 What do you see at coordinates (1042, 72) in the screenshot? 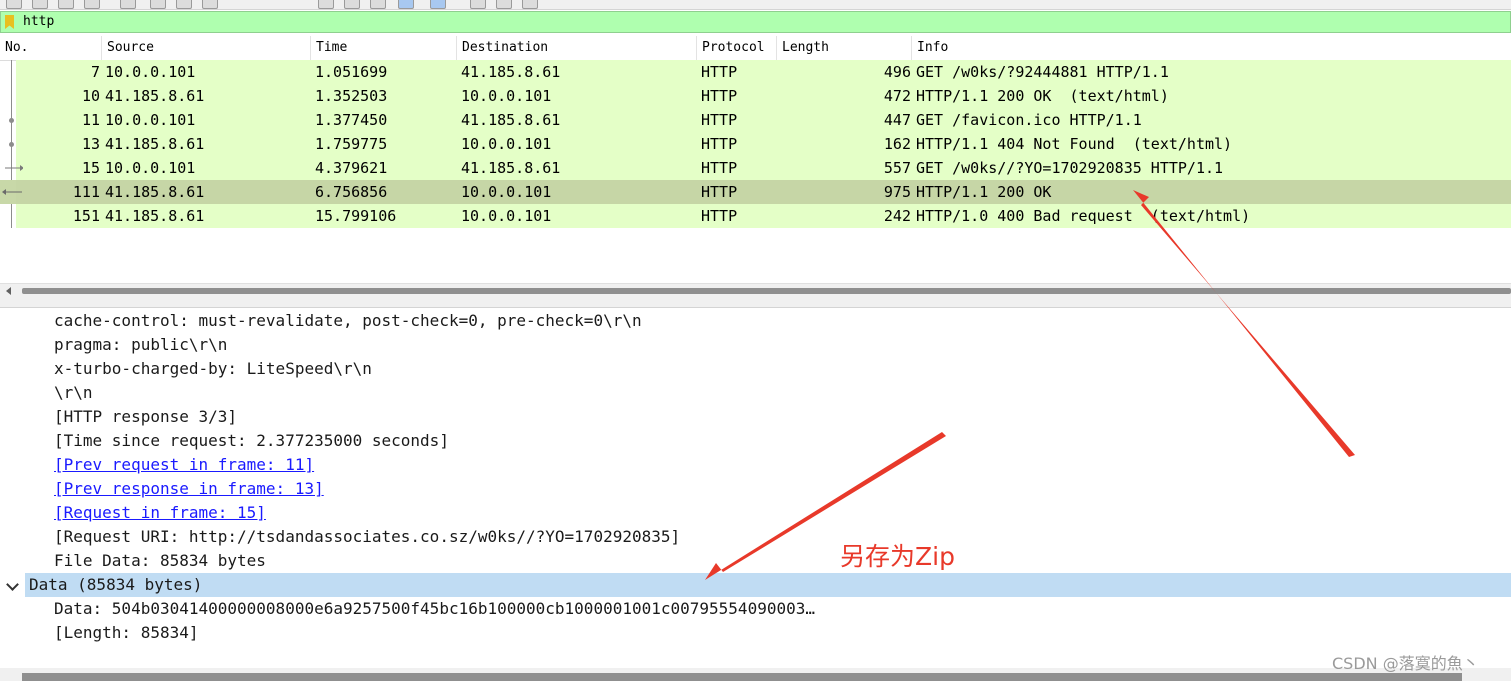
I see `cell-info: GET /w0ks/?92444881 HTTP/1.1` at bounding box center [1042, 72].